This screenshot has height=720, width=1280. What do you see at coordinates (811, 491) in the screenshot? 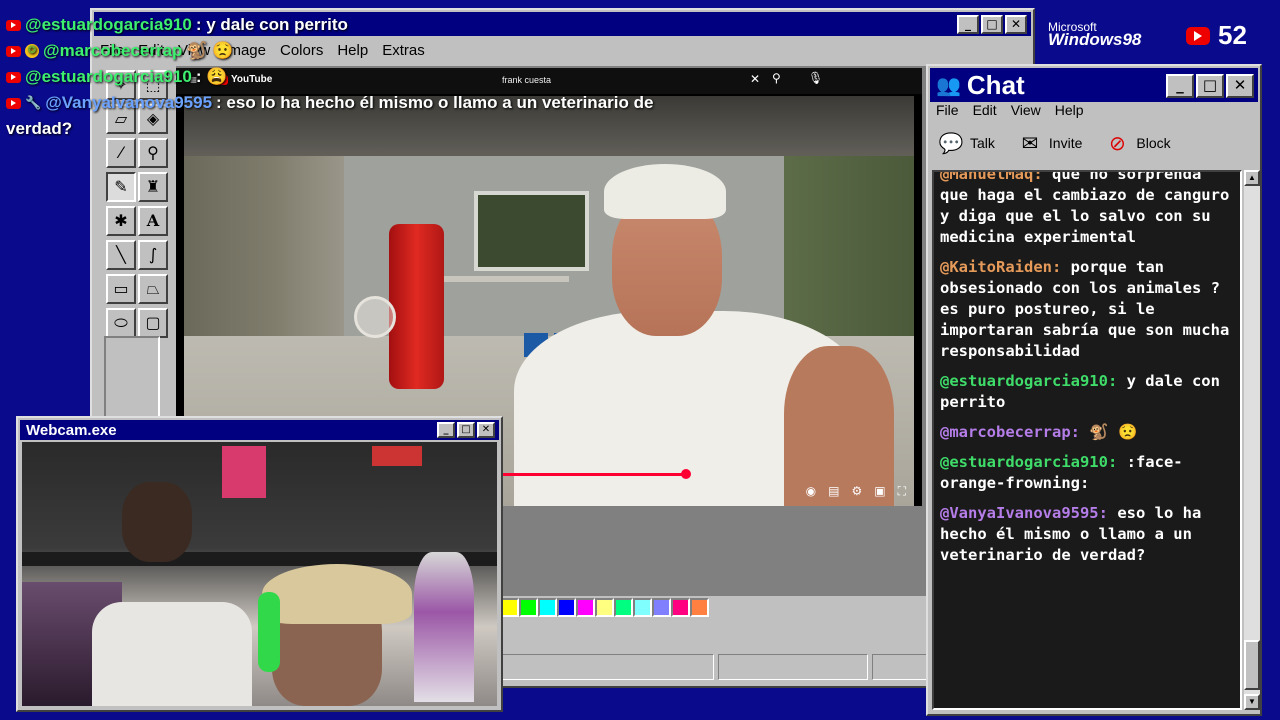
I see `autoplay-icon: ◉` at bounding box center [811, 491].